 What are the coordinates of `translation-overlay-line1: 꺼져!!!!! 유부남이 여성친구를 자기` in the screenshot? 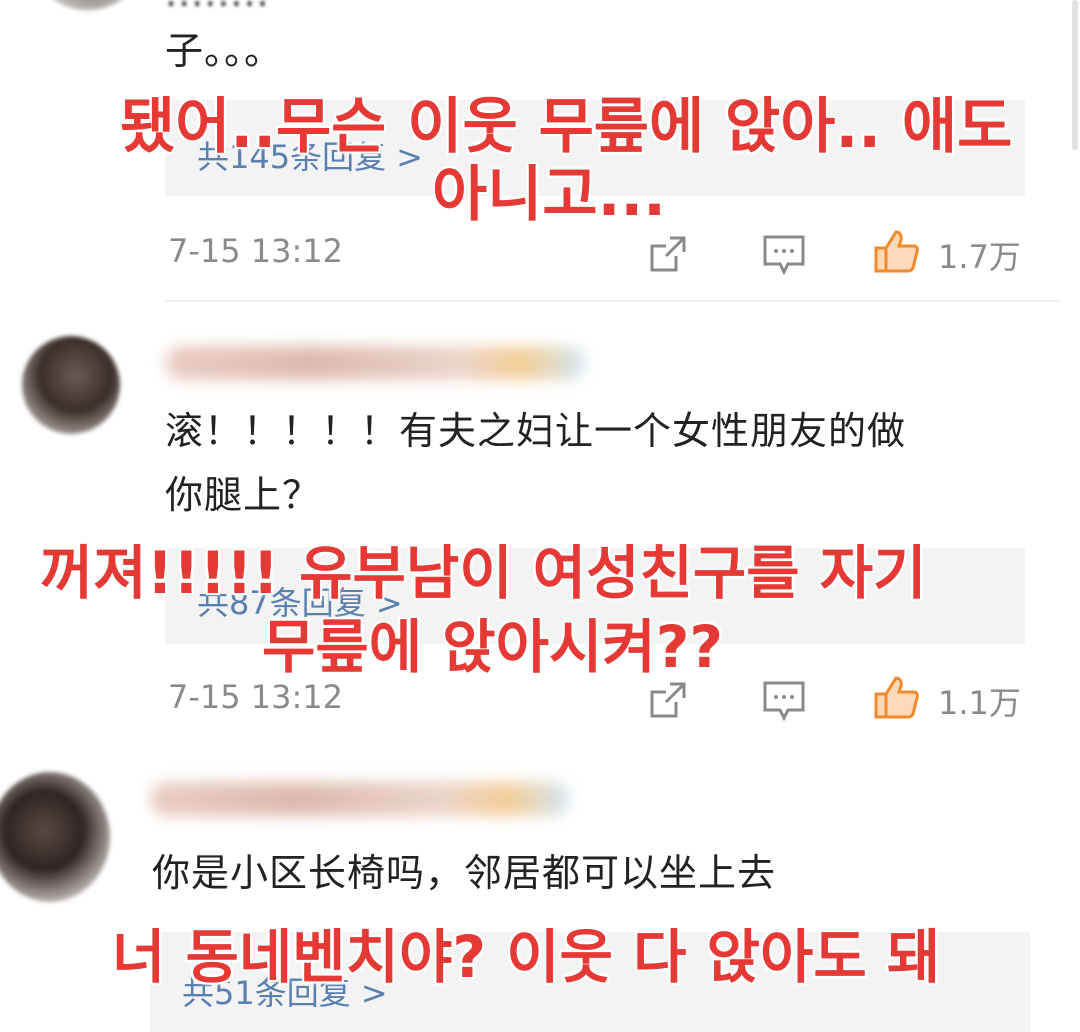 It's located at (483, 573).